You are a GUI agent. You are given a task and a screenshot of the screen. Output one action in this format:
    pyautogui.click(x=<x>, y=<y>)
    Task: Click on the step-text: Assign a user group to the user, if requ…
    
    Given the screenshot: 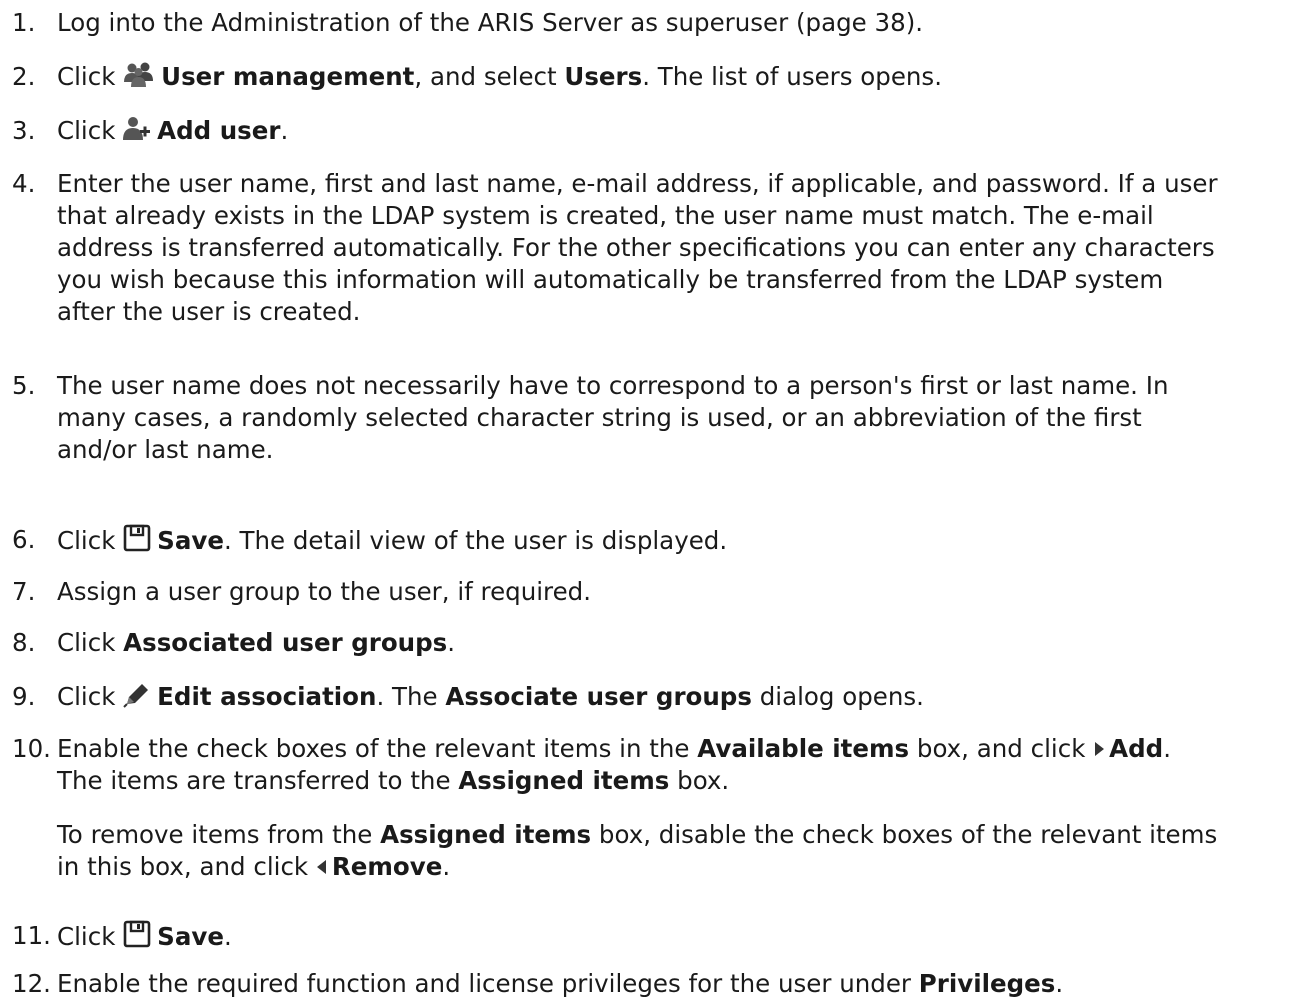 What is the action you would take?
    pyautogui.click(x=324, y=591)
    